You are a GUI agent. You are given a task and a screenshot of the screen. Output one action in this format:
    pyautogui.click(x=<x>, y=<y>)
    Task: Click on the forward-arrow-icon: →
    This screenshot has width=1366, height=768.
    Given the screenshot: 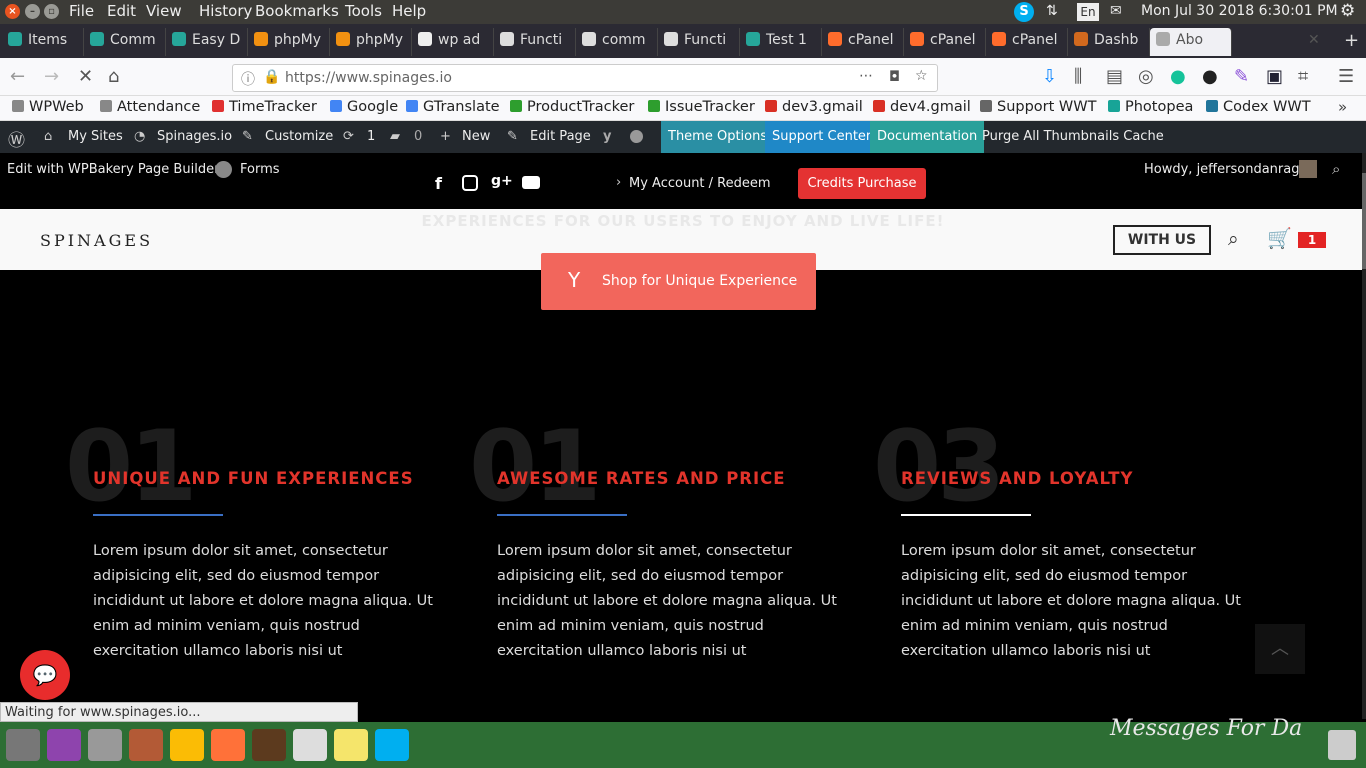 What is the action you would take?
    pyautogui.click(x=51, y=76)
    